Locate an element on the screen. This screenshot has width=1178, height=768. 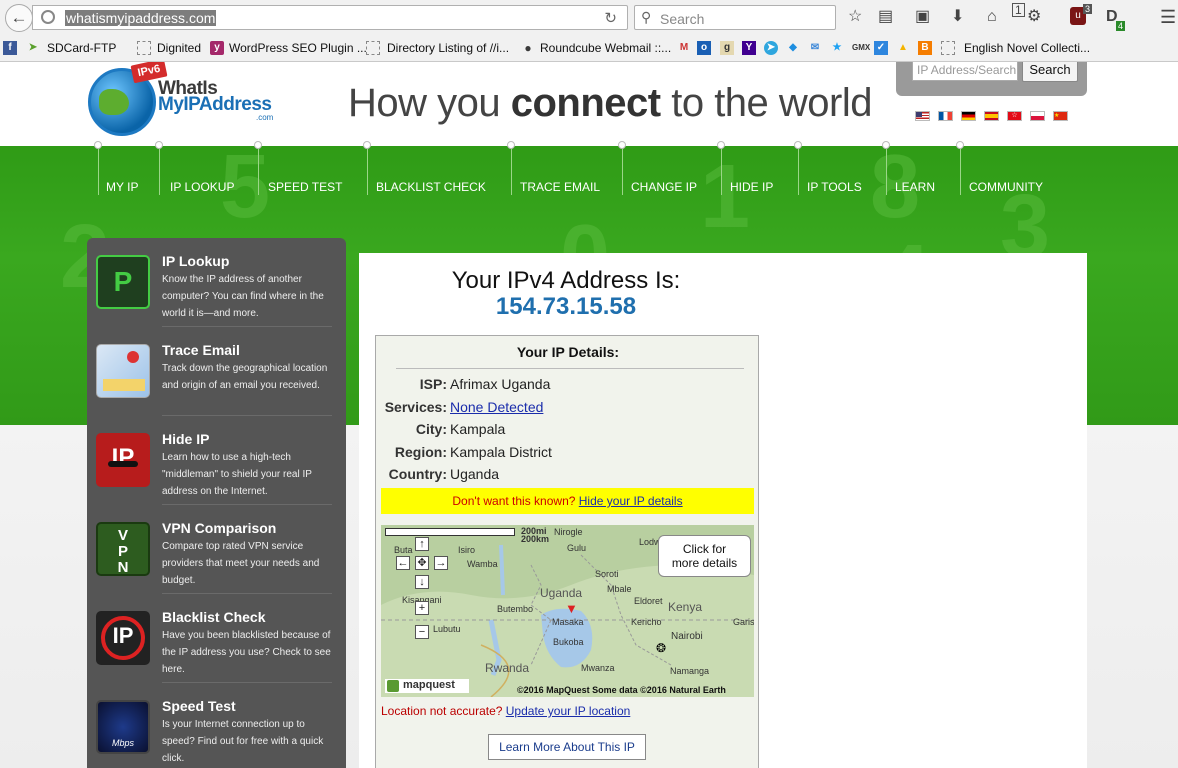
roundcube-icon: ● is located at coordinates (528, 48).